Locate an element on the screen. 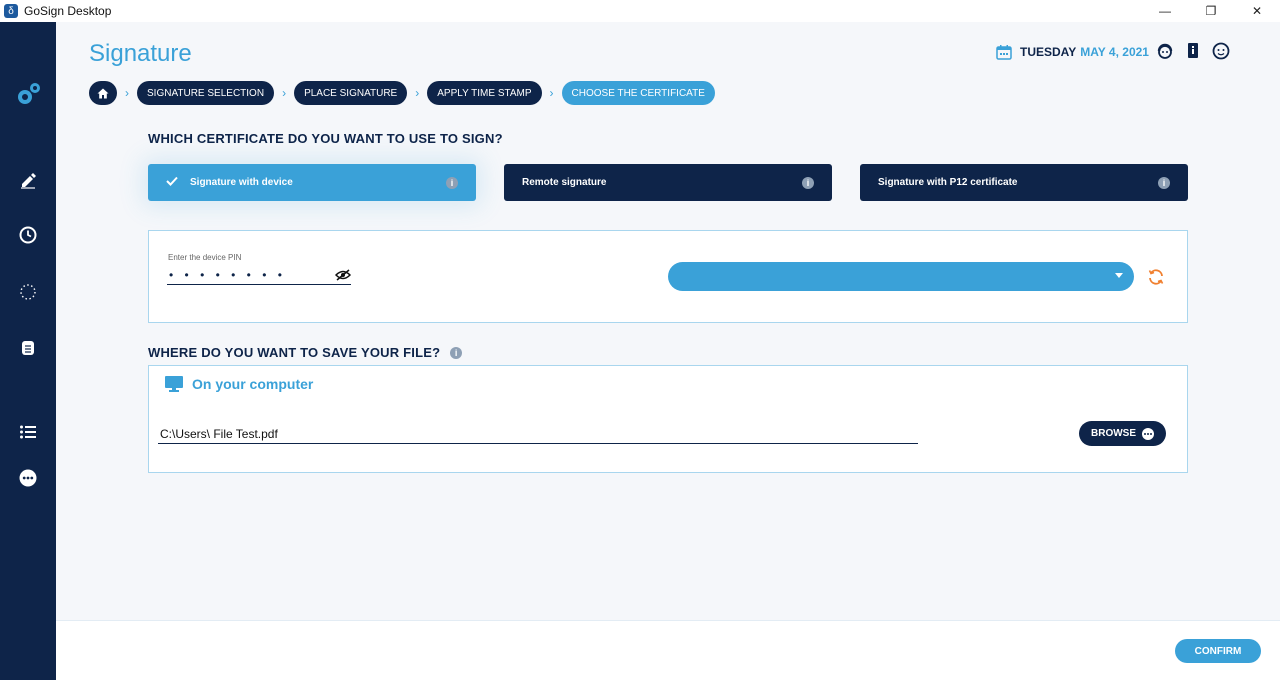 This screenshot has width=1280, height=680. option-remote-signature: Remote signature i is located at coordinates (668, 182).